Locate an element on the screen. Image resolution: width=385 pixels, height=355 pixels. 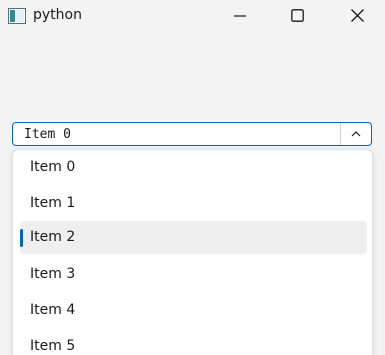
close-icon is located at coordinates (357, 15).